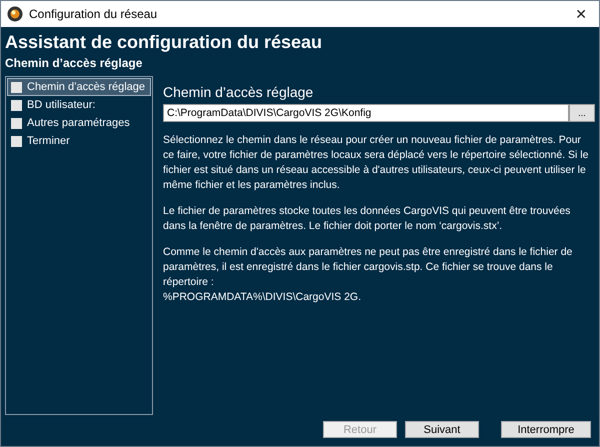  Describe the element at coordinates (48, 141) in the screenshot. I see `step-label: Terminer` at that location.